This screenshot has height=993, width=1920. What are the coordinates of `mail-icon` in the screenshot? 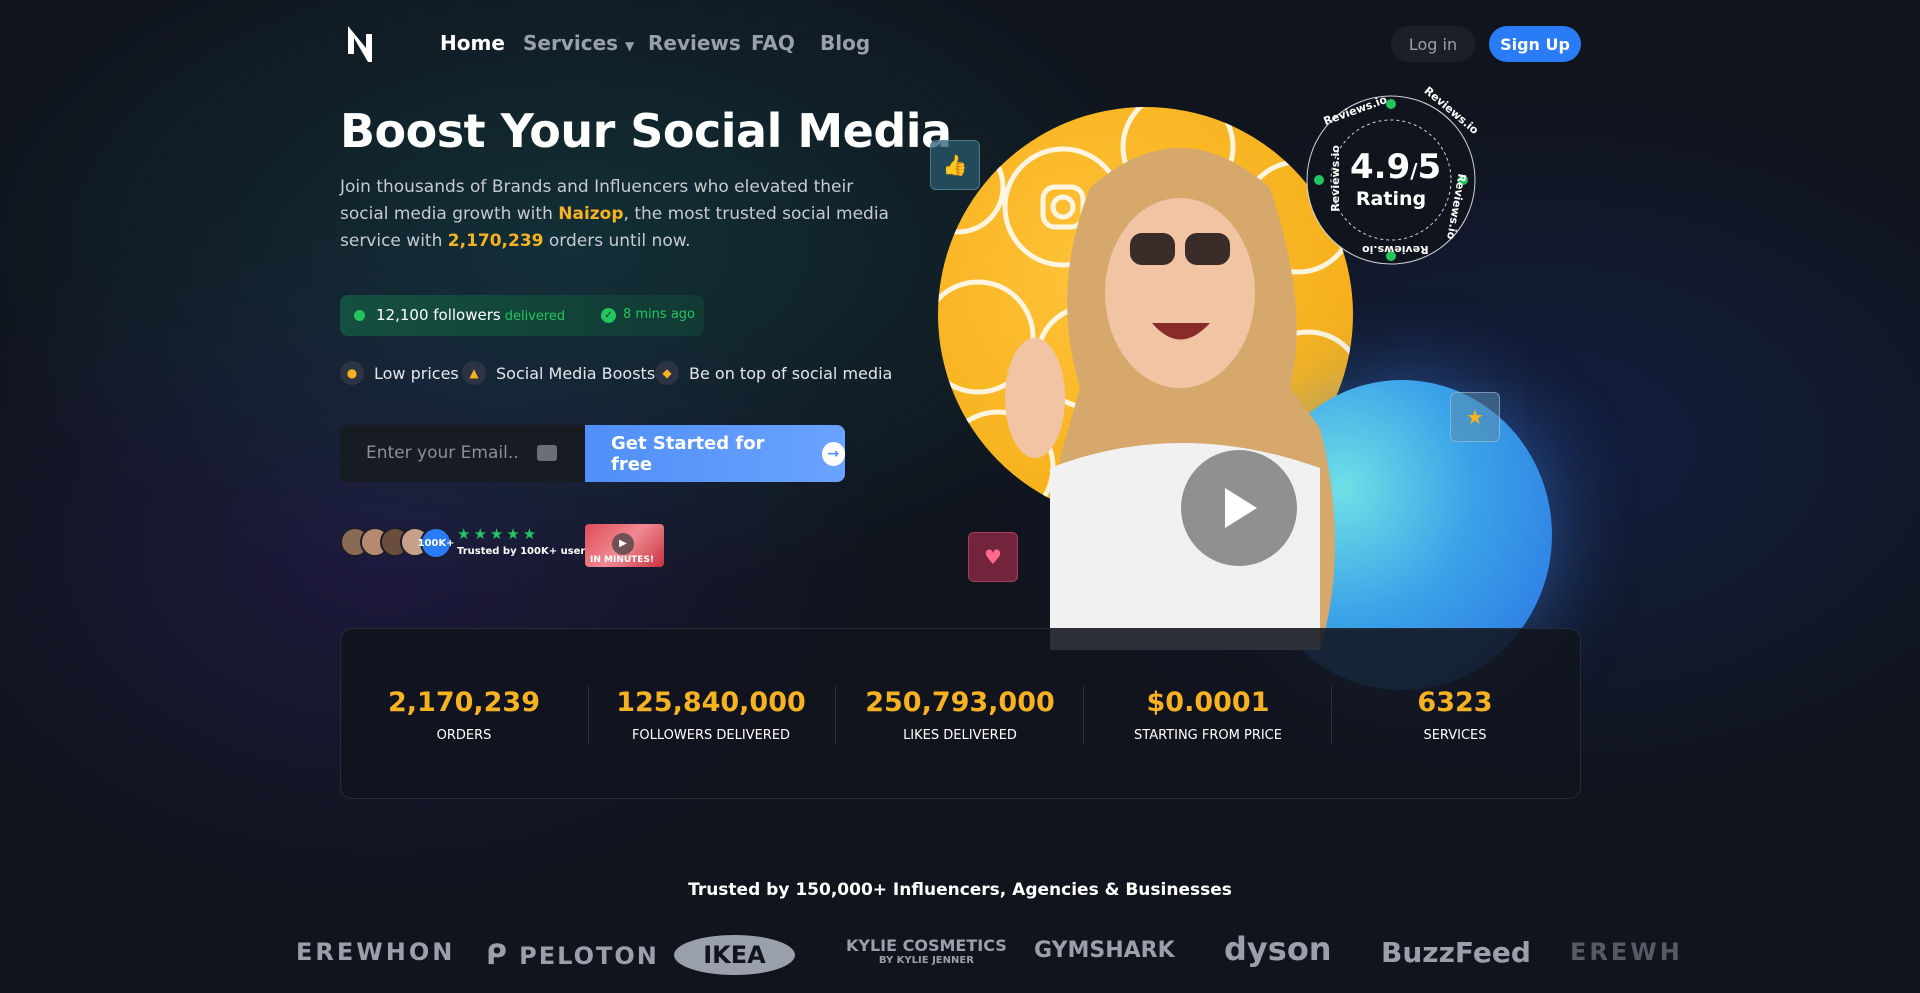 It's located at (547, 453).